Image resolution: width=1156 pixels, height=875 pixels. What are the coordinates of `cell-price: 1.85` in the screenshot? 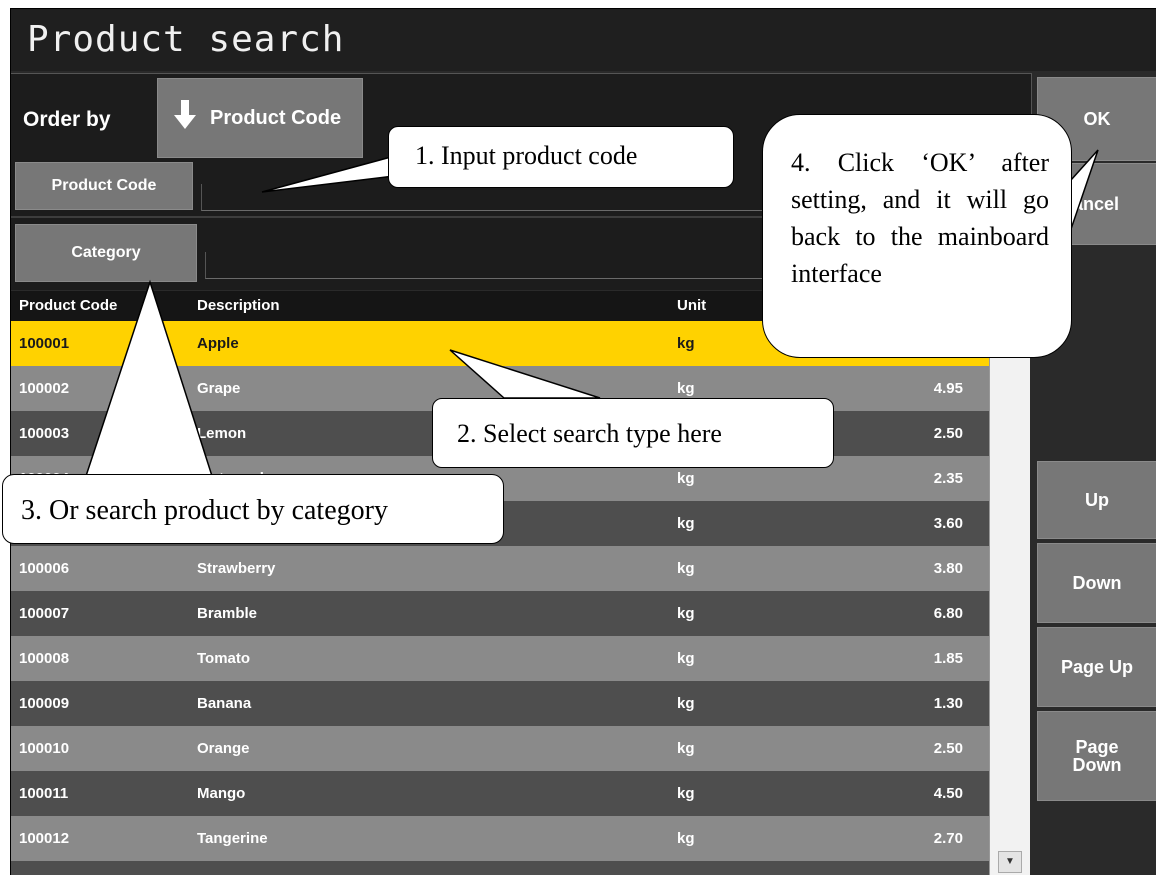 It's located at (948, 658).